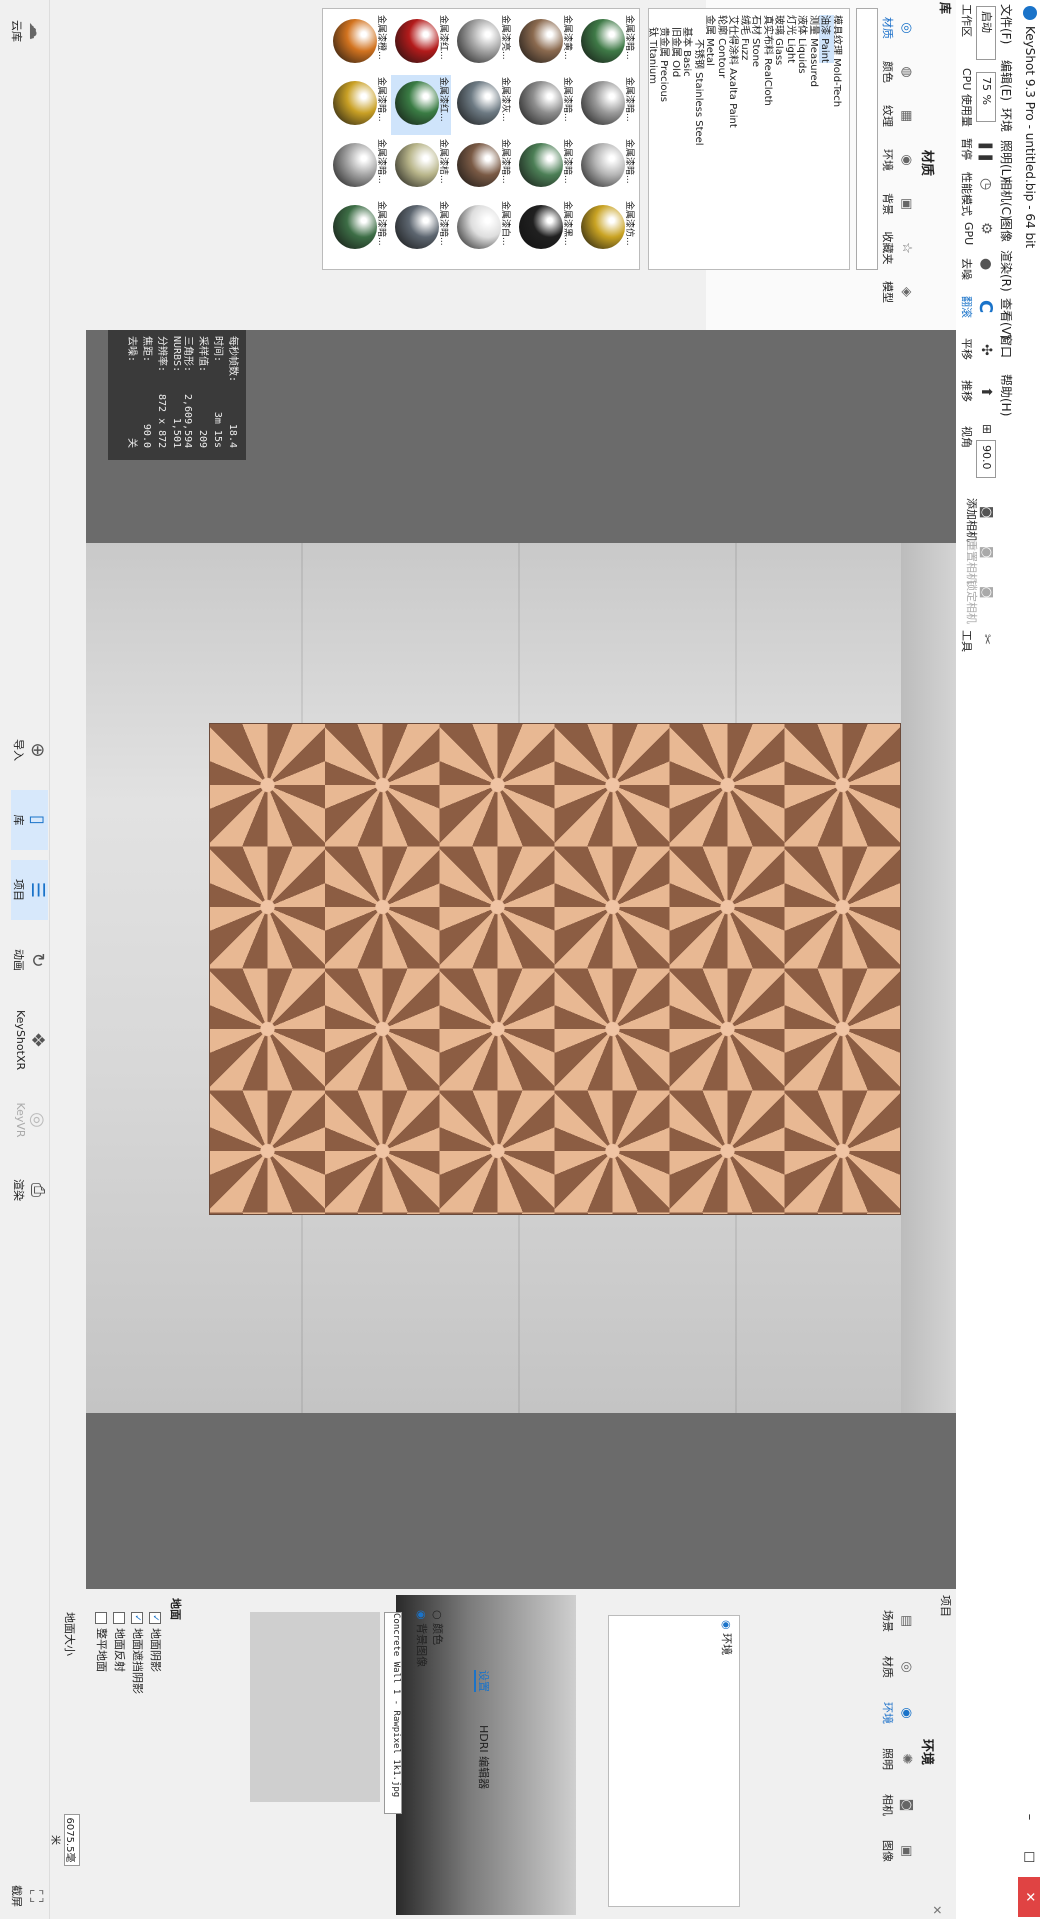 This screenshot has height=1919, width=1040. I want to click on maximize-button: □, so click(1029, 1857).